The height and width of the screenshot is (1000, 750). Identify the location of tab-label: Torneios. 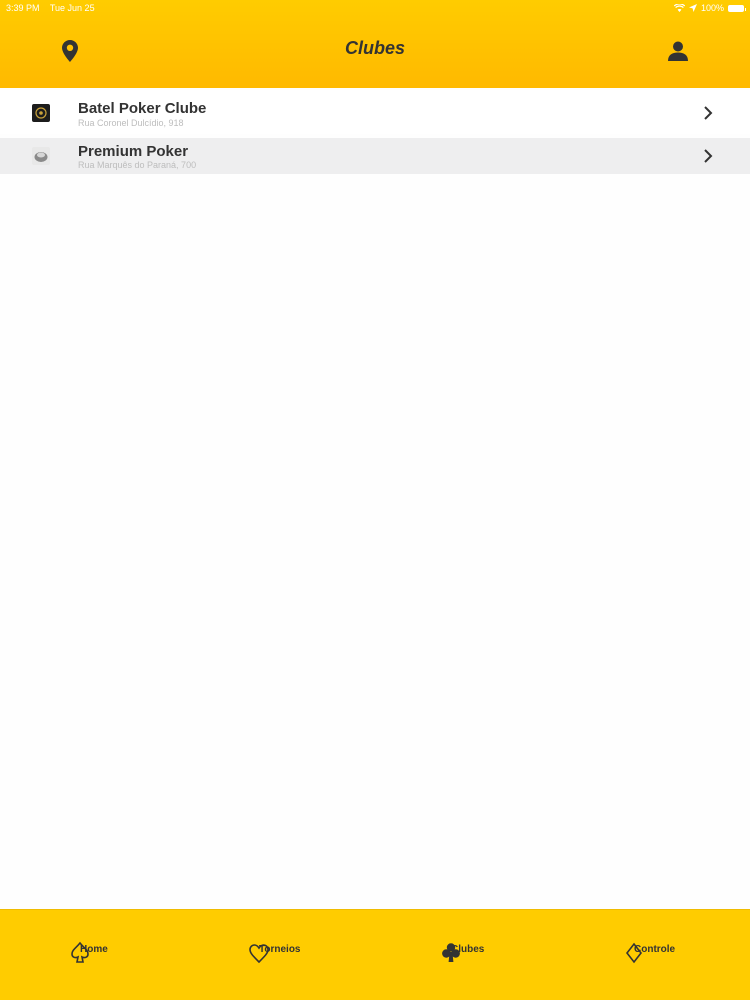
(279, 949).